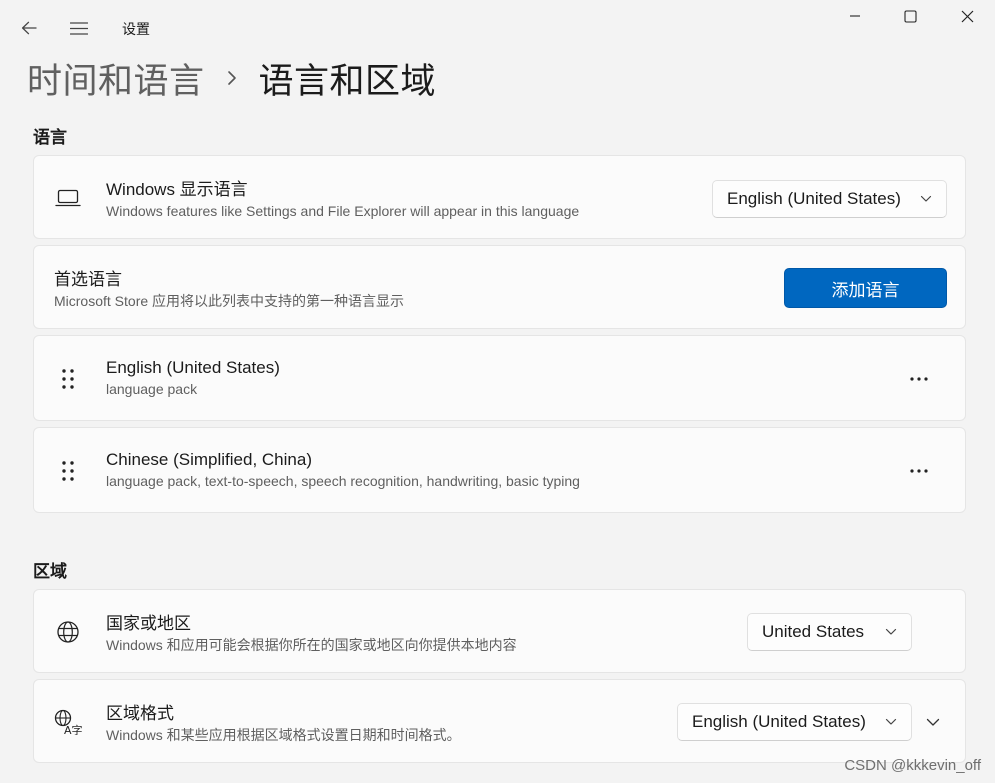 Image resolution: width=995 pixels, height=783 pixels. What do you see at coordinates (499, 378) in the screenshot?
I see `language-item-english: English (United States) language pack` at bounding box center [499, 378].